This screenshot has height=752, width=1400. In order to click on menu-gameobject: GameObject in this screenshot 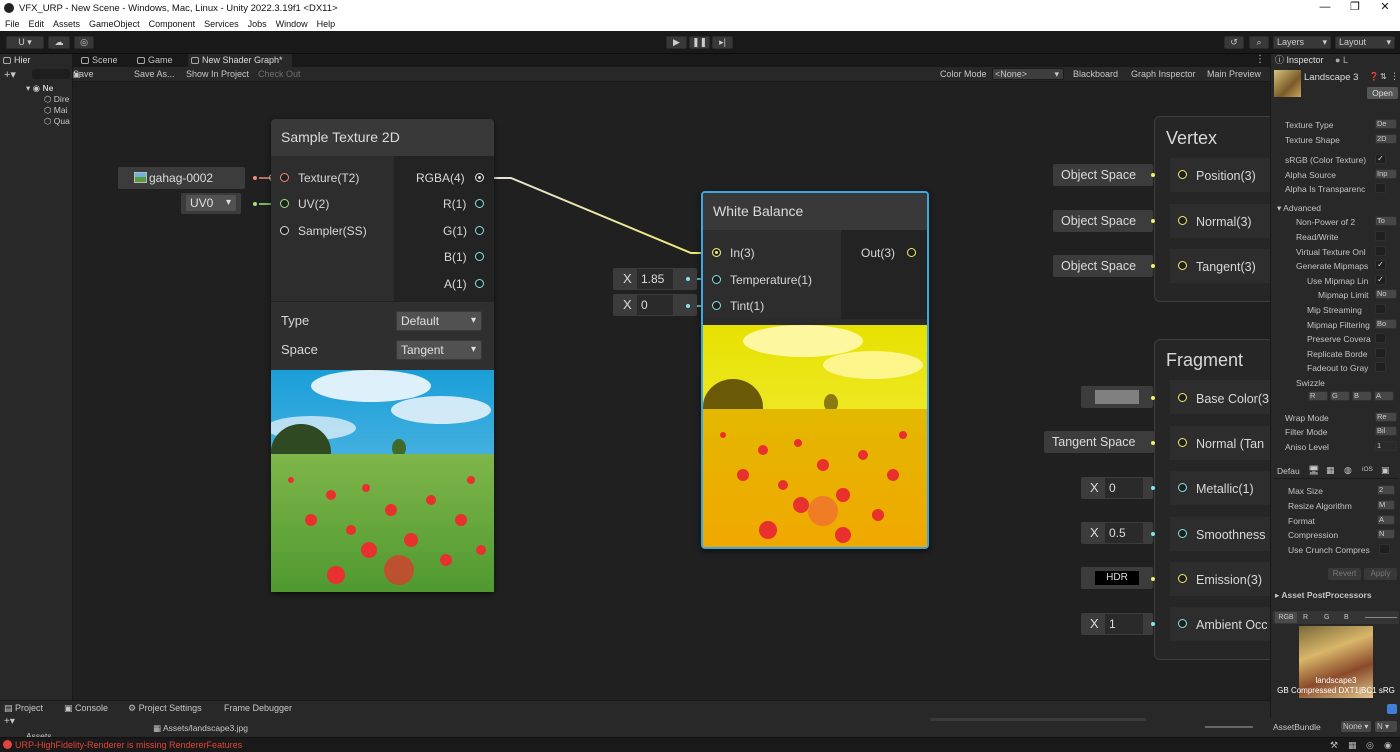, I will do `click(114, 24)`.